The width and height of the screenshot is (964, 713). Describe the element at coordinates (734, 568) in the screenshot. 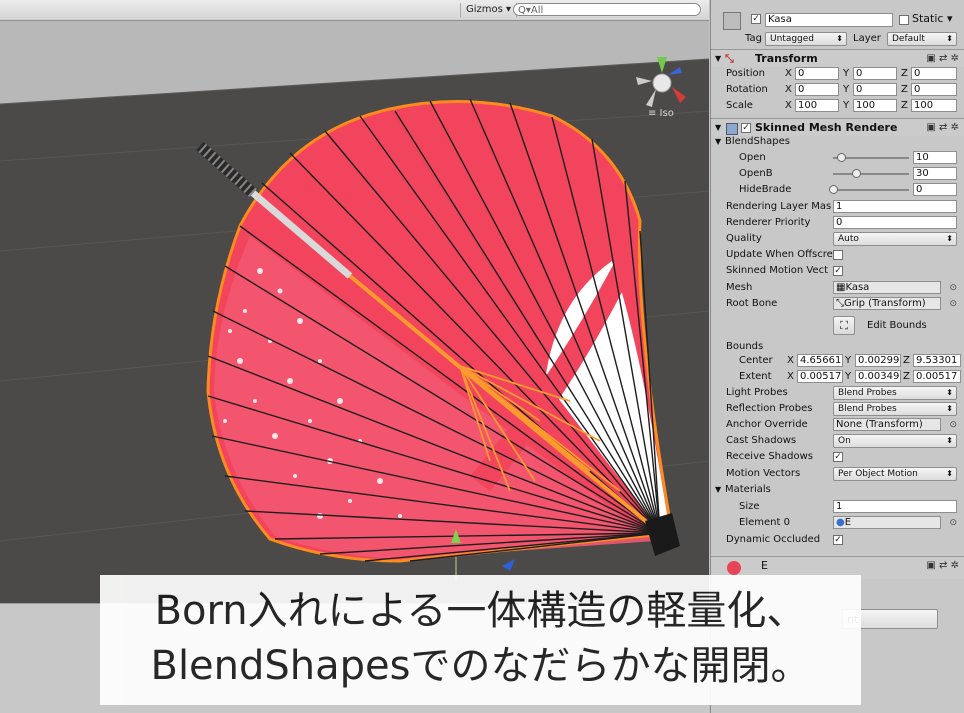

I see `material-preview-icon` at that location.